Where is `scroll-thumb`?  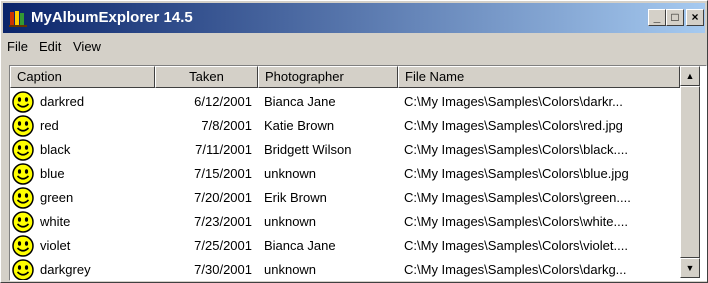 scroll-thumb is located at coordinates (690, 172).